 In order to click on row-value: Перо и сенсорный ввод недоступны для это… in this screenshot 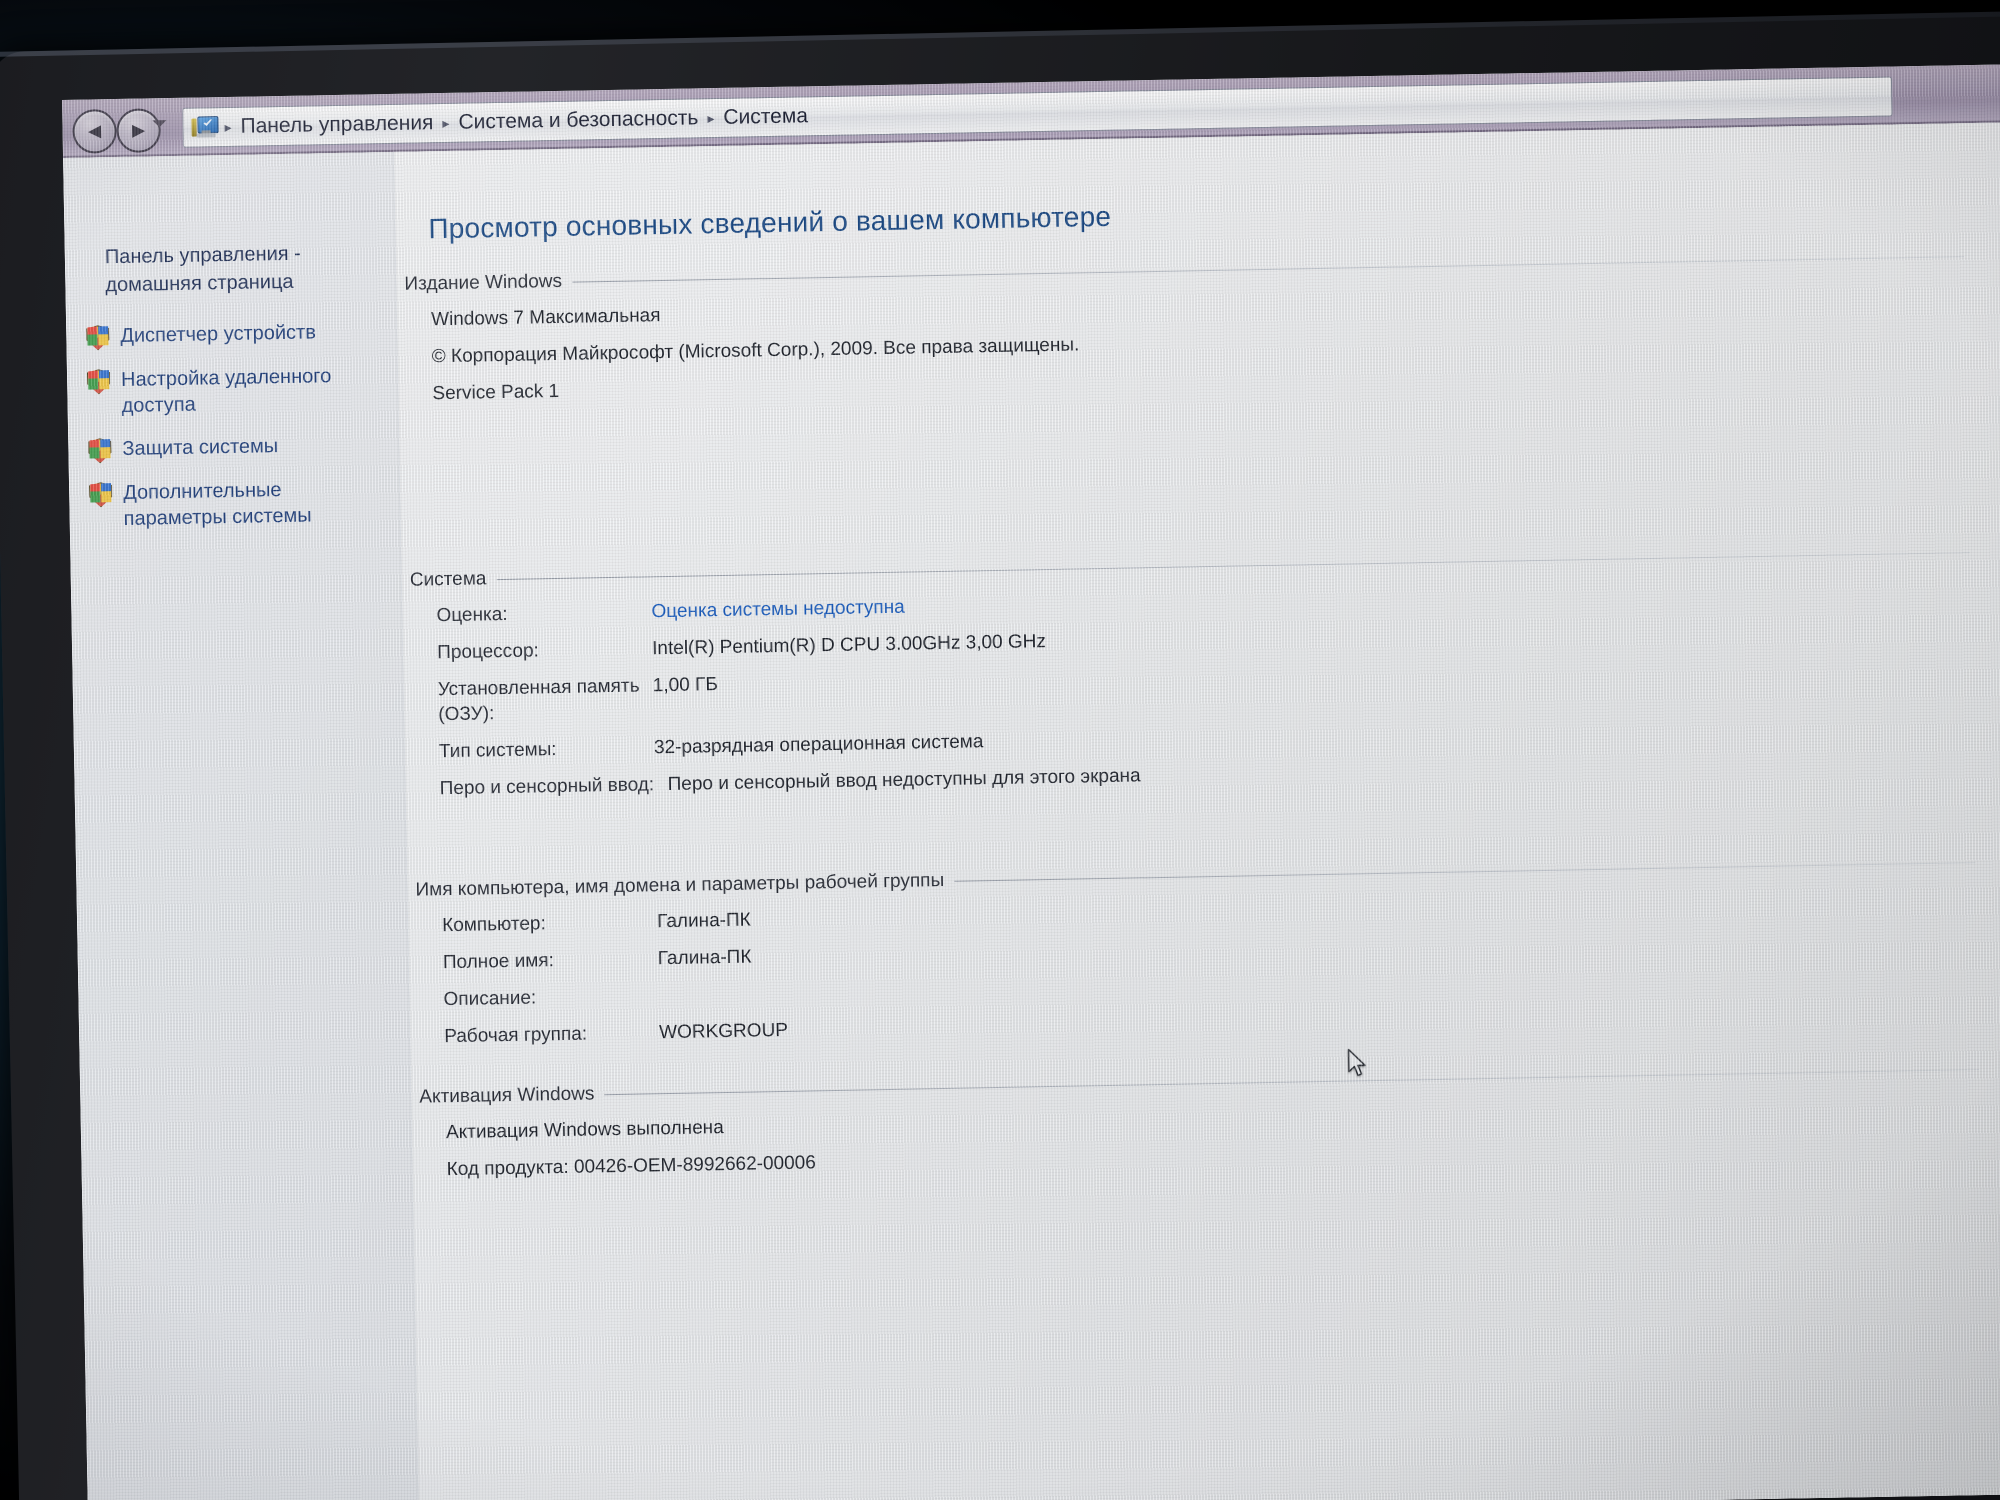, I will do `click(904, 780)`.